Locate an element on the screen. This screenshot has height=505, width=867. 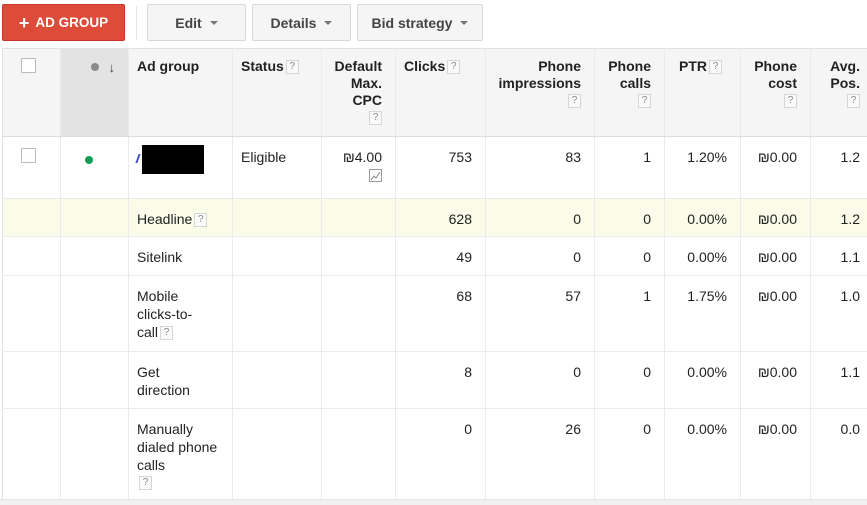
column-header-label-line: Max. is located at coordinates (366, 83).